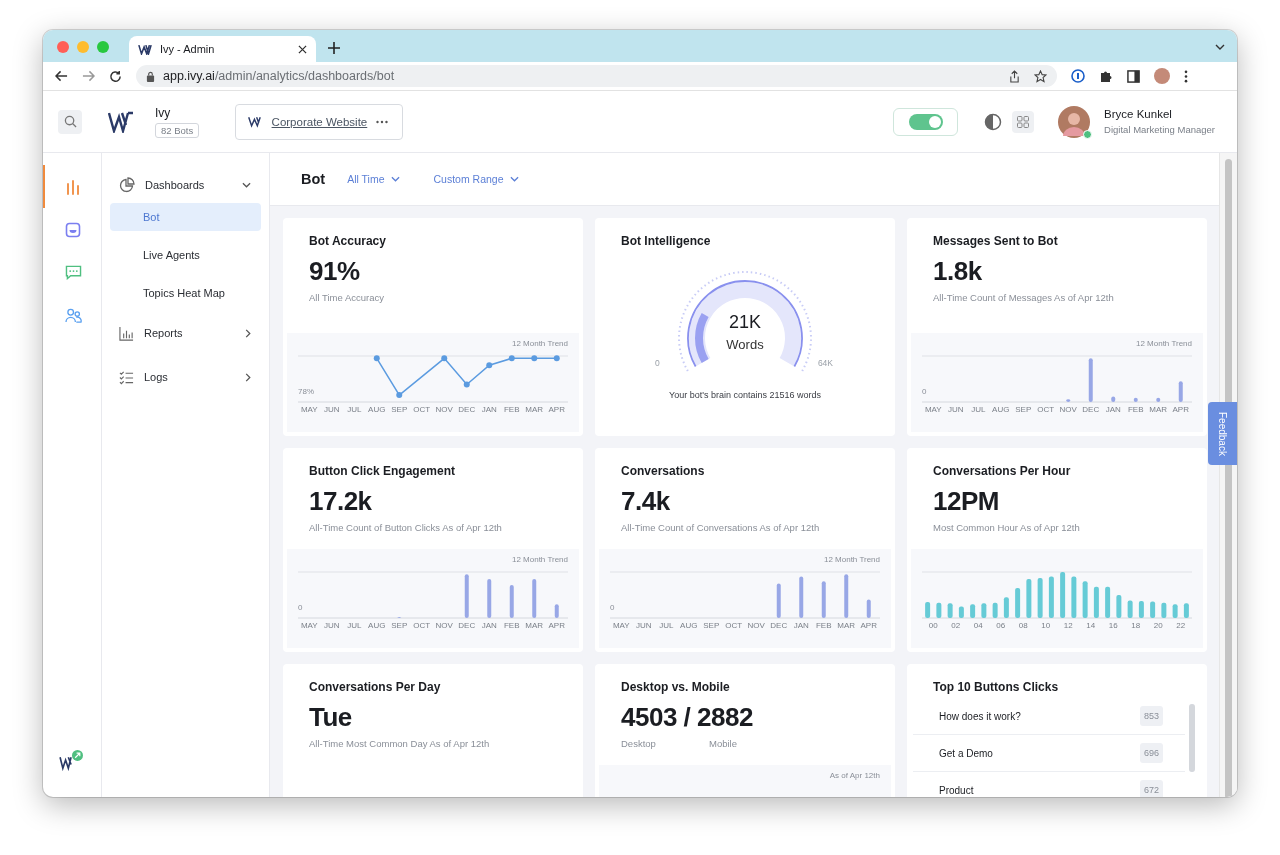  I want to click on axis-label: 06, so click(1001, 625).